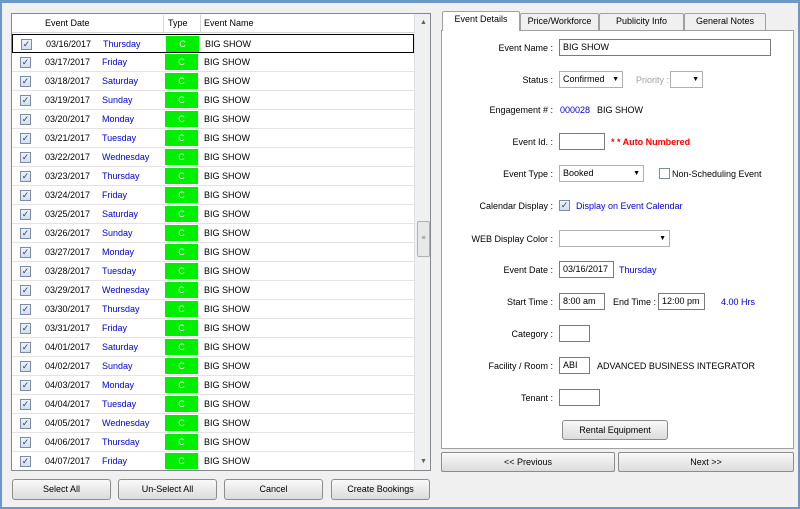  I want to click on calendar-display-checkbox: ✓, so click(564, 205).